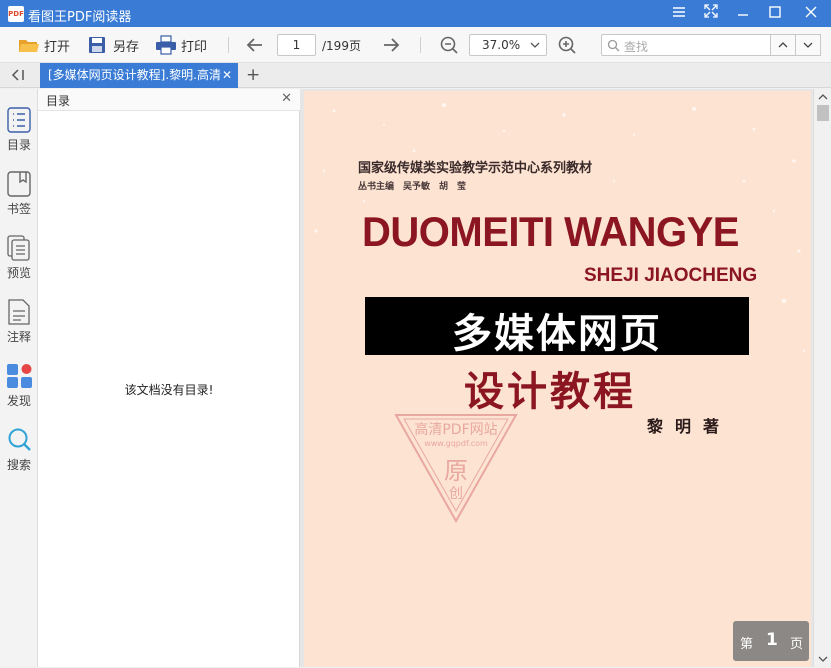 Image resolution: width=831 pixels, height=668 pixels. What do you see at coordinates (671, 275) in the screenshot?
I see `subtitle-pinyin: SHEJI JIAOCHENG` at bounding box center [671, 275].